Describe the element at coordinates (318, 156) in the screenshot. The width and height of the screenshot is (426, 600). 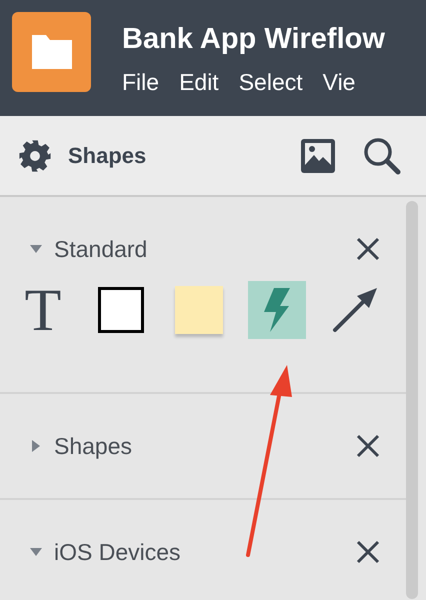
I see `image-icon` at that location.